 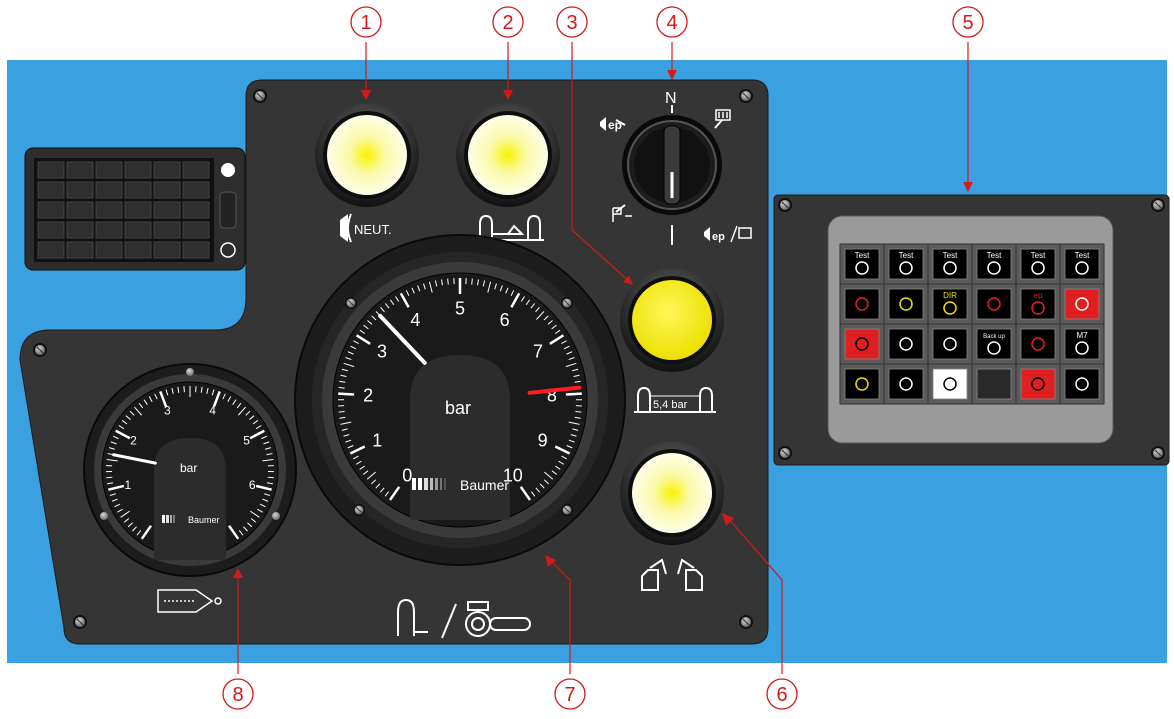 I want to click on brake-indicator-lamp, so click(x=508, y=155).